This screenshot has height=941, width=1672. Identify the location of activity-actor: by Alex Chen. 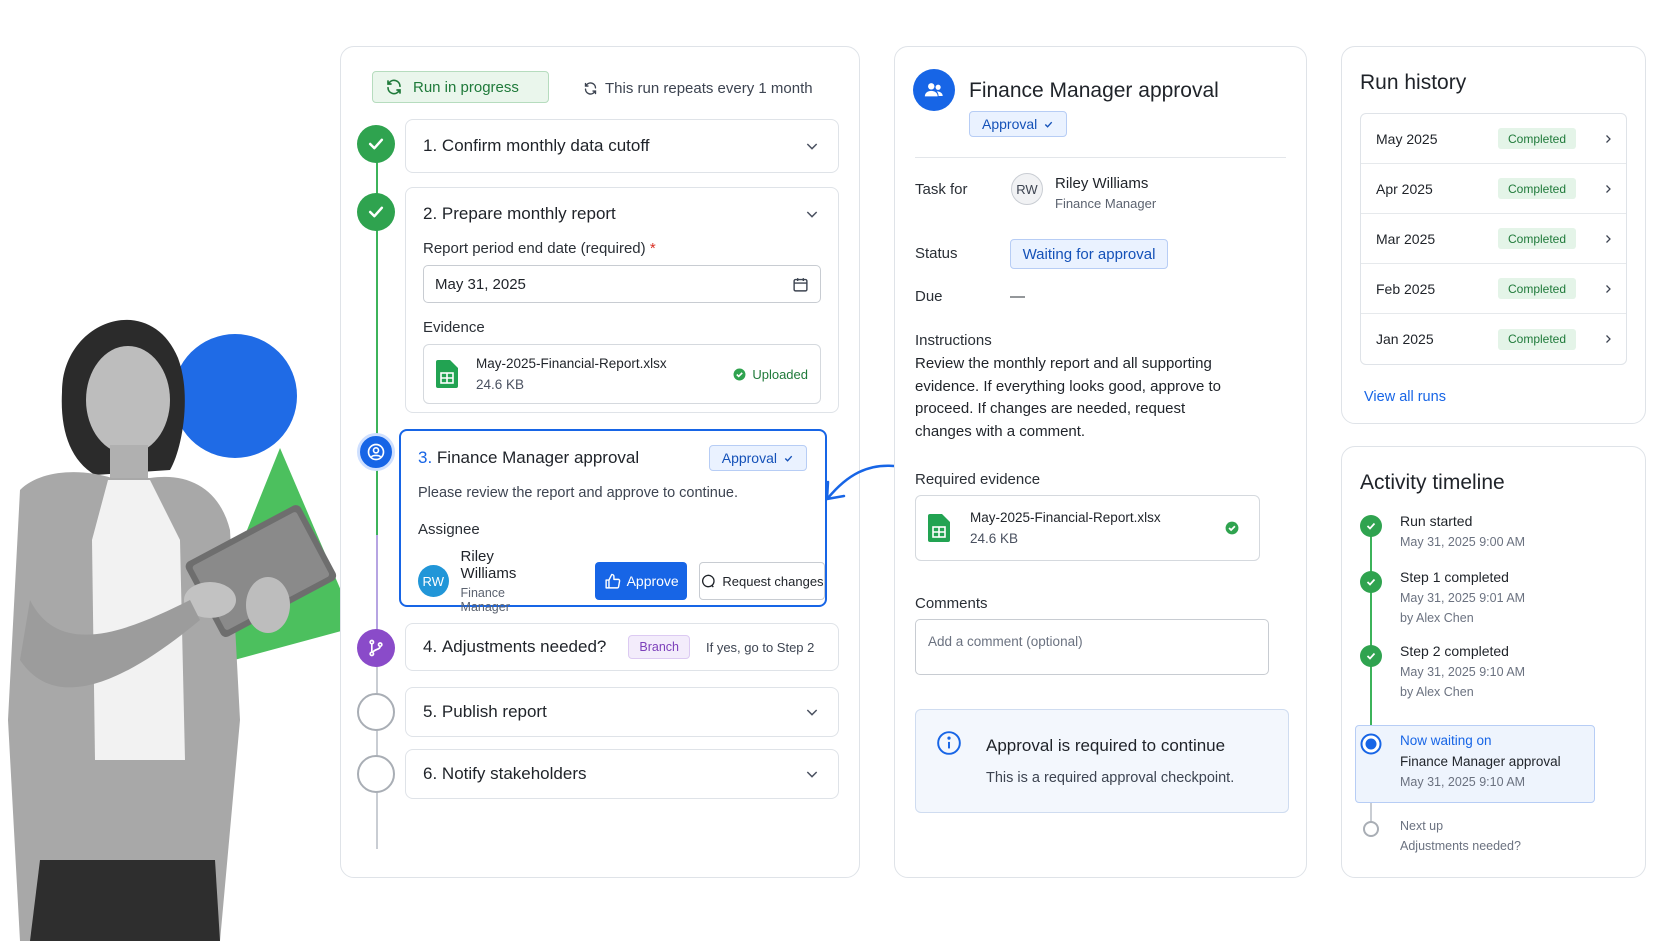
(1437, 618).